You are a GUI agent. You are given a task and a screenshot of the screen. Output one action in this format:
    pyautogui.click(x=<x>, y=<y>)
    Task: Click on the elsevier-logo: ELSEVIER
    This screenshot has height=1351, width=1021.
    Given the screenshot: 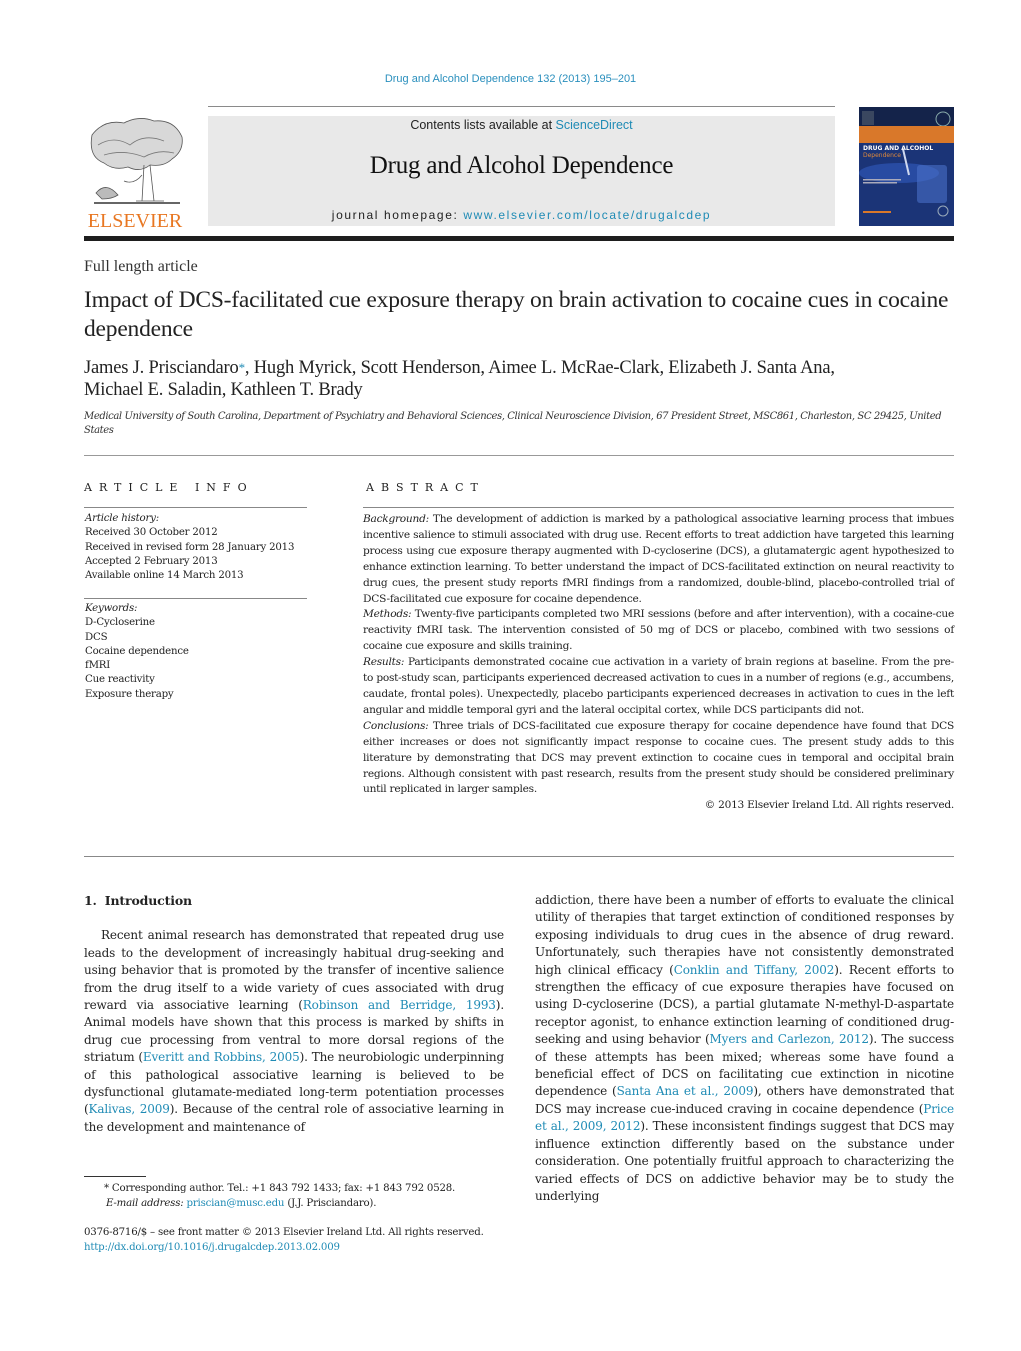 What is the action you would take?
    pyautogui.click(x=135, y=174)
    